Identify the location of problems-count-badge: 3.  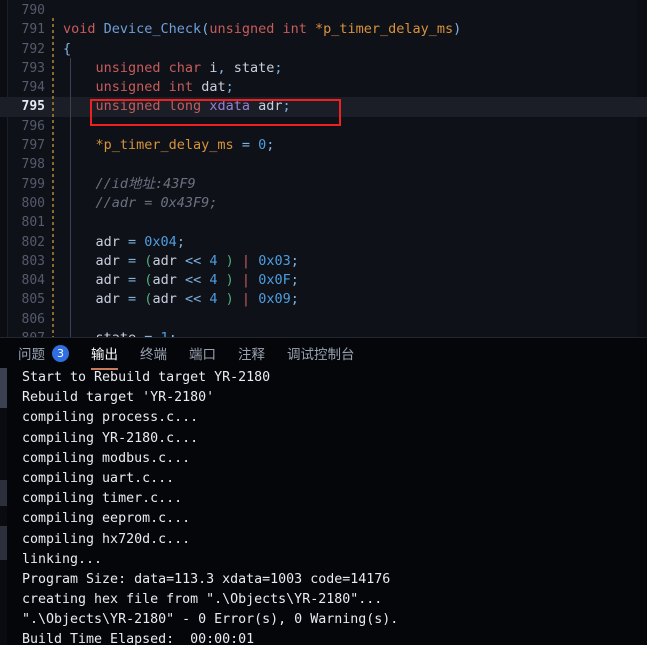
(60, 353).